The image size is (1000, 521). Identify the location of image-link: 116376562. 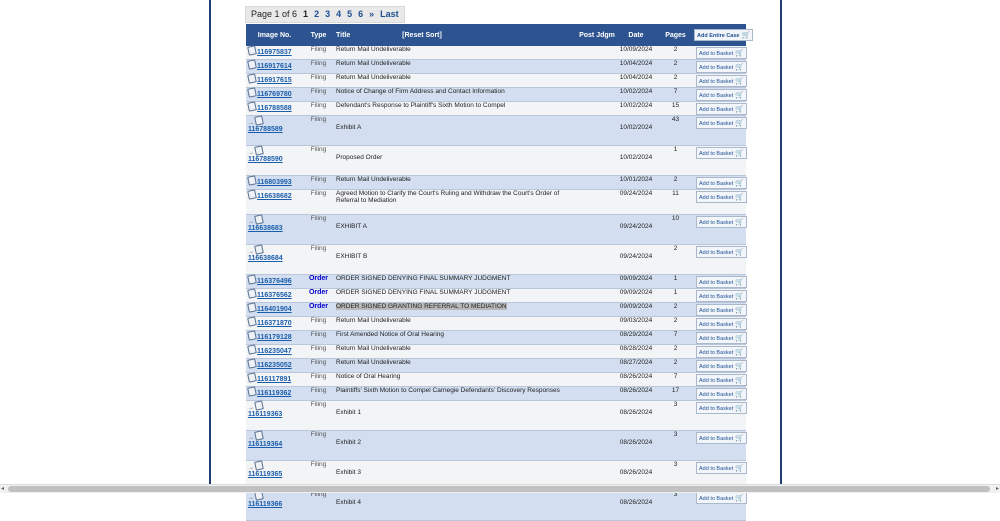
(274, 295).